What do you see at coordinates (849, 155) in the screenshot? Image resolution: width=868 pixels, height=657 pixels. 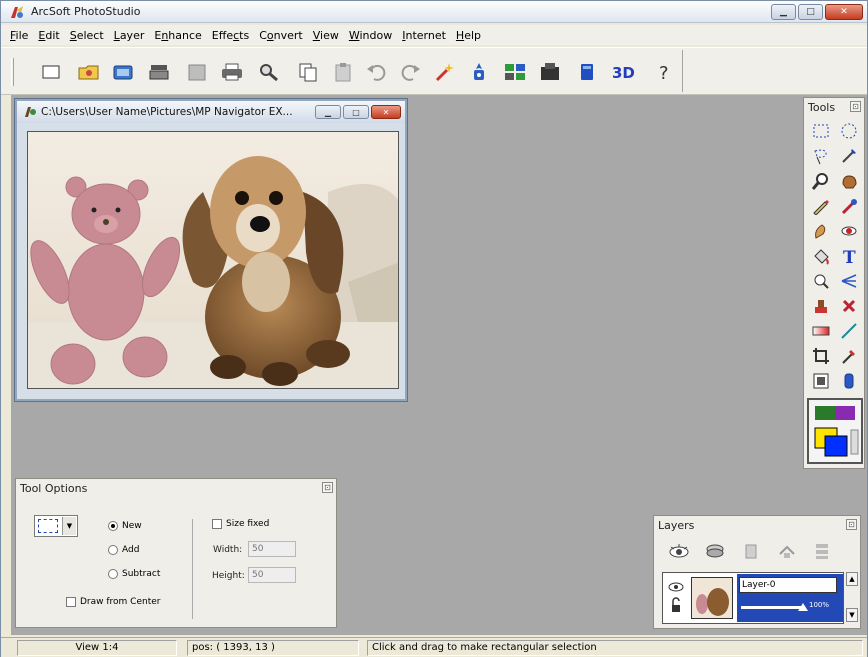 I see `brush-icon` at bounding box center [849, 155].